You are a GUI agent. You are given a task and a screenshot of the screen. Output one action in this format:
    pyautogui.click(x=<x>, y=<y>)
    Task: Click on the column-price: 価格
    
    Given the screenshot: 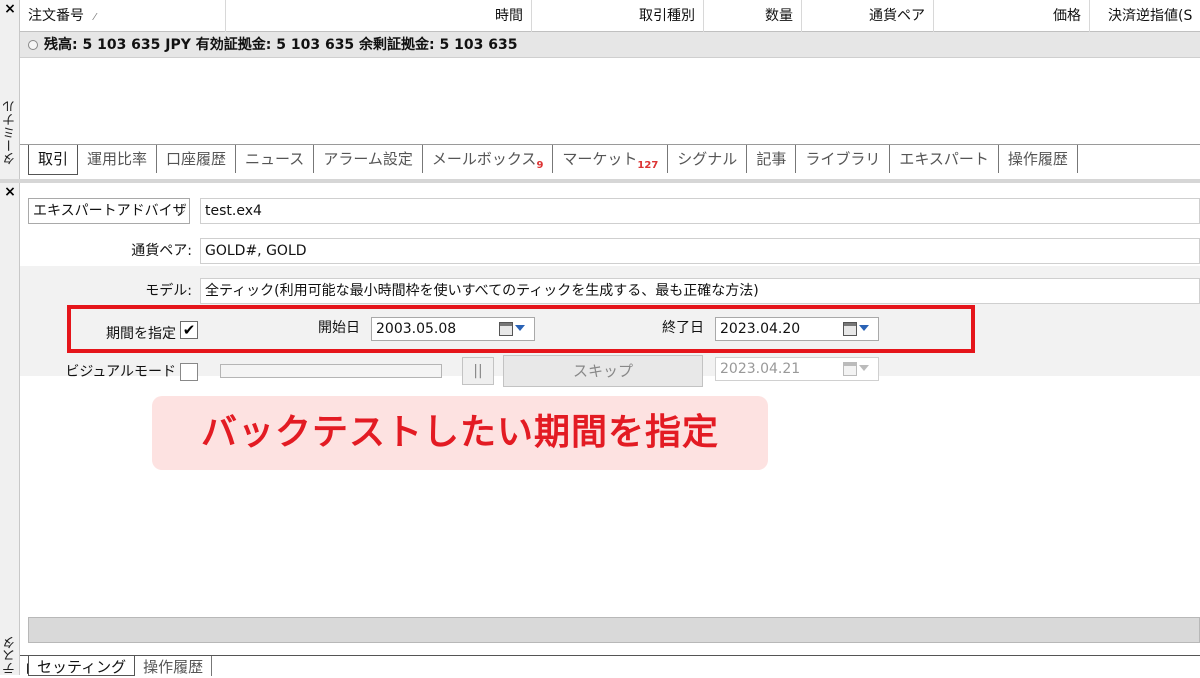 What is the action you would take?
    pyautogui.click(x=1012, y=16)
    